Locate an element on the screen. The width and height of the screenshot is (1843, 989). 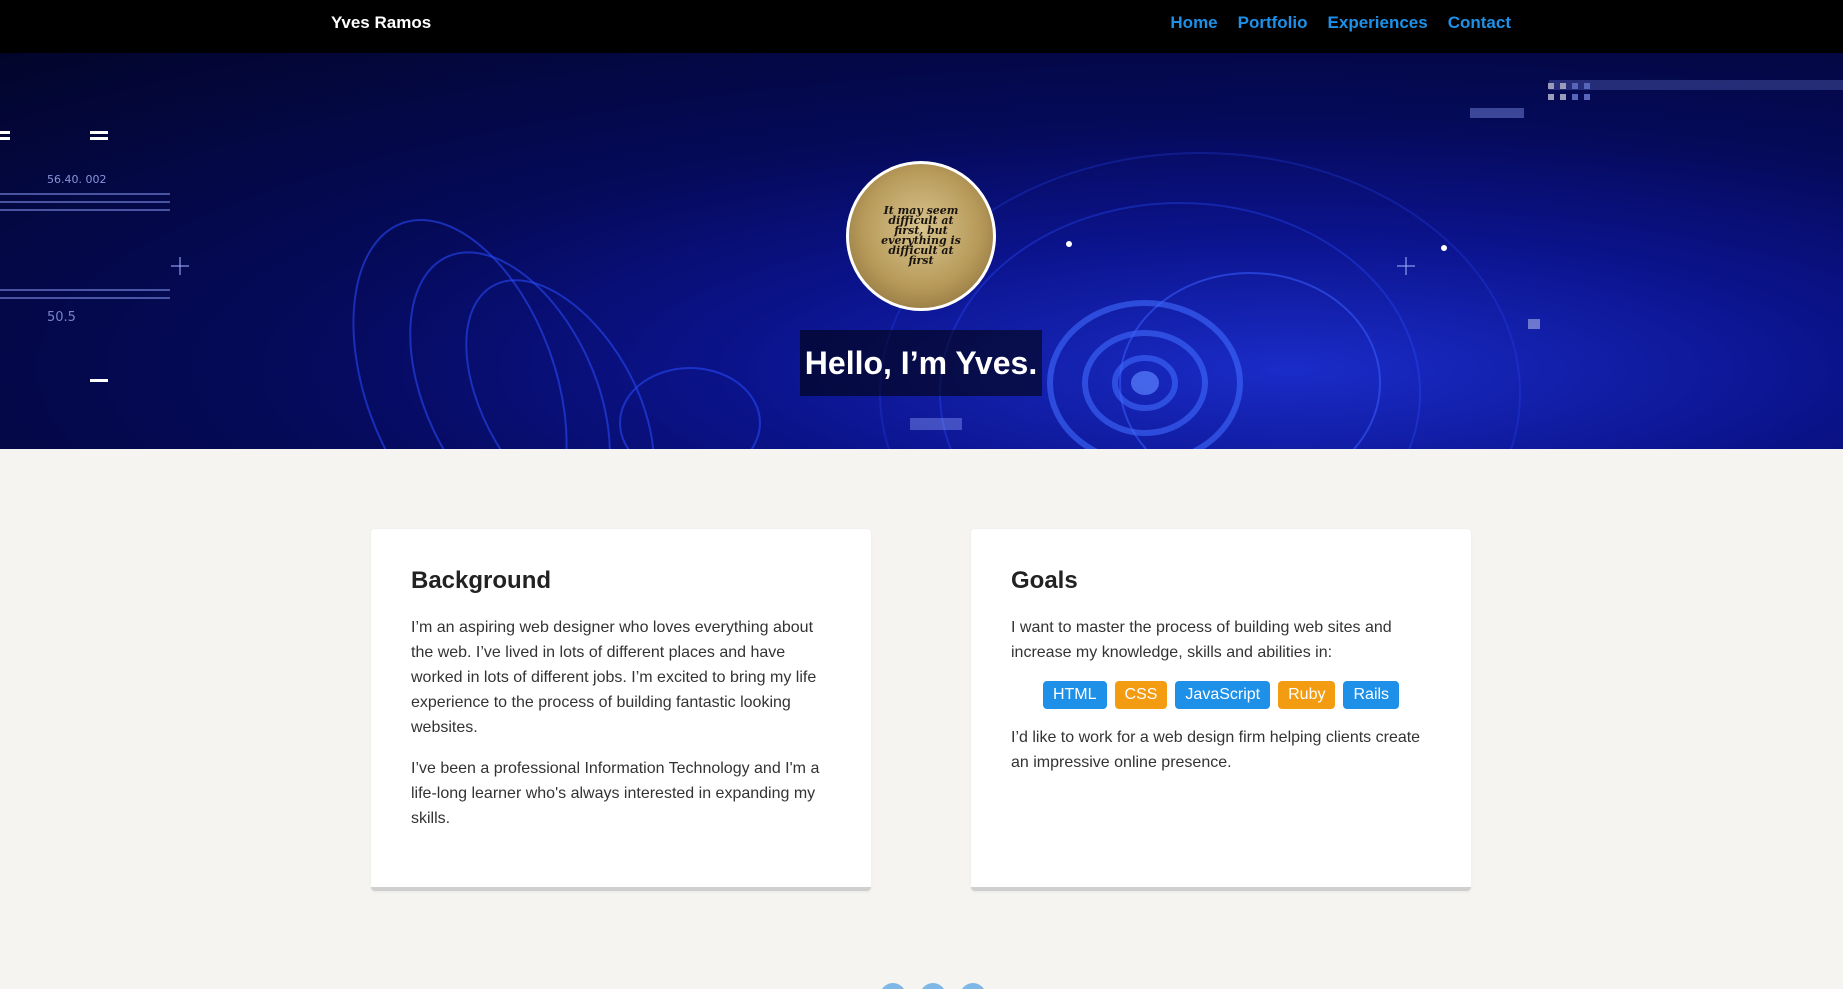
nav-experiences: Experiences is located at coordinates (1378, 23).